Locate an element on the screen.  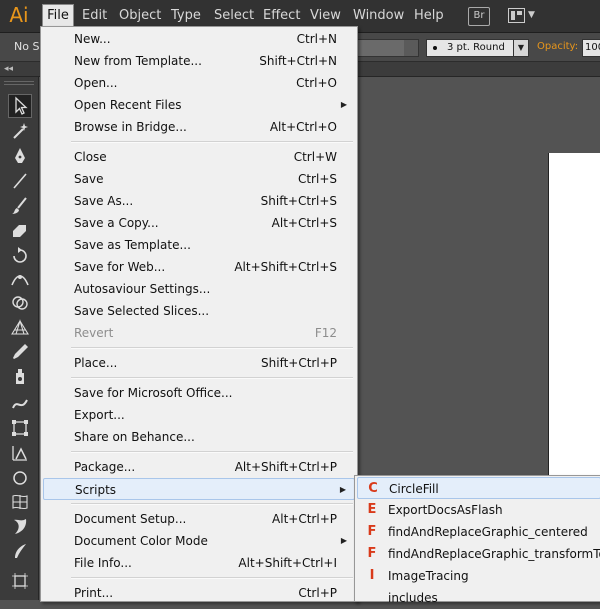
script-item-findandreplacegraphic-centered: FfindAndReplaceGraphic_centered is located at coordinates (478, 532).